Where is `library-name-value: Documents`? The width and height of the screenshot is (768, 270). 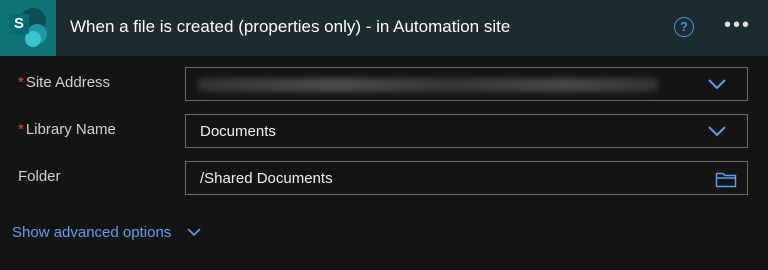
library-name-value: Documents is located at coordinates (238, 131).